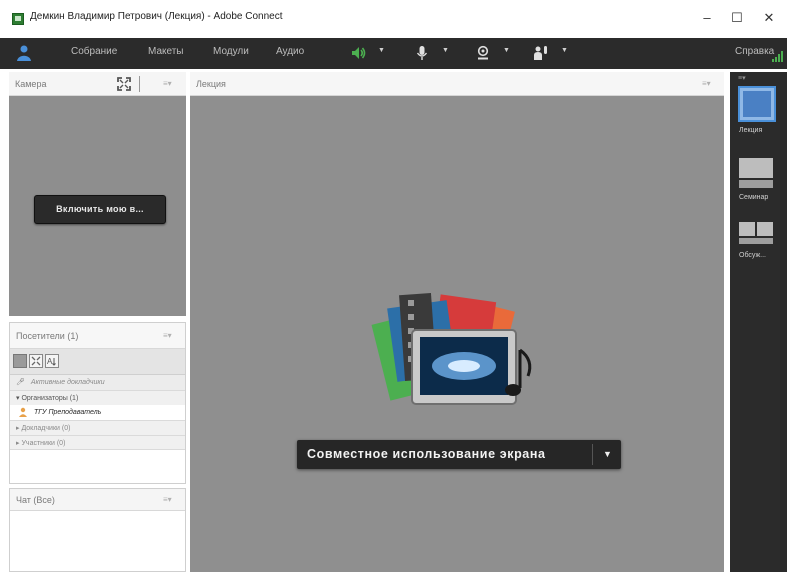  What do you see at coordinates (451, 348) in the screenshot?
I see `share-content-illustration-icon` at bounding box center [451, 348].